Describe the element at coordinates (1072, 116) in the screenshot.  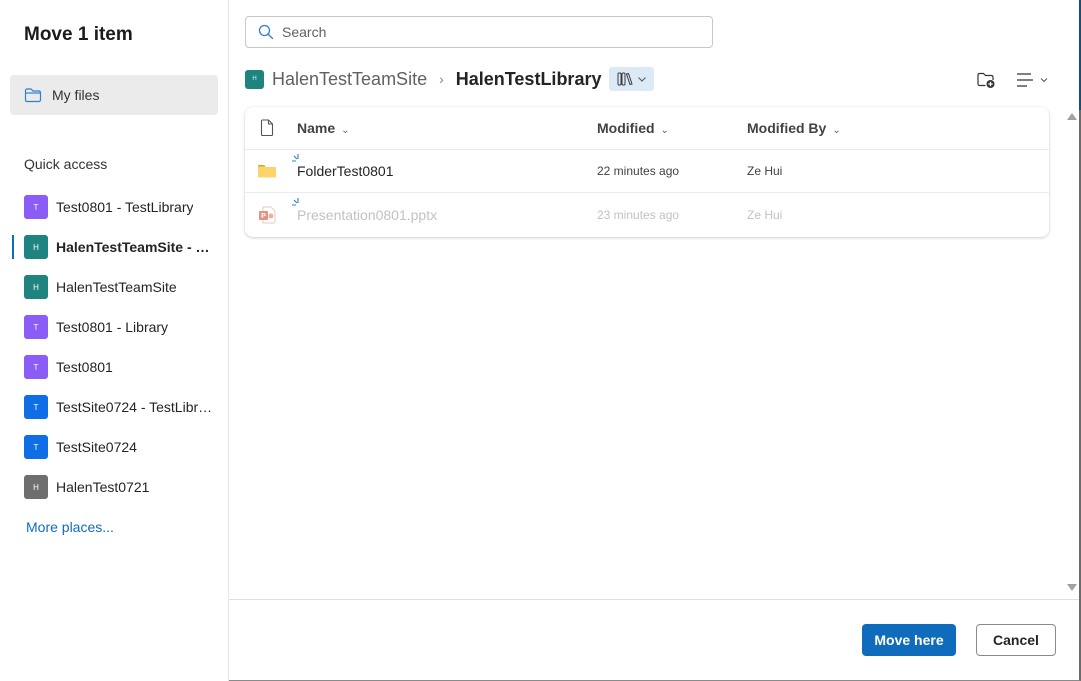
I see `scroll-up-arrow-icon` at that location.